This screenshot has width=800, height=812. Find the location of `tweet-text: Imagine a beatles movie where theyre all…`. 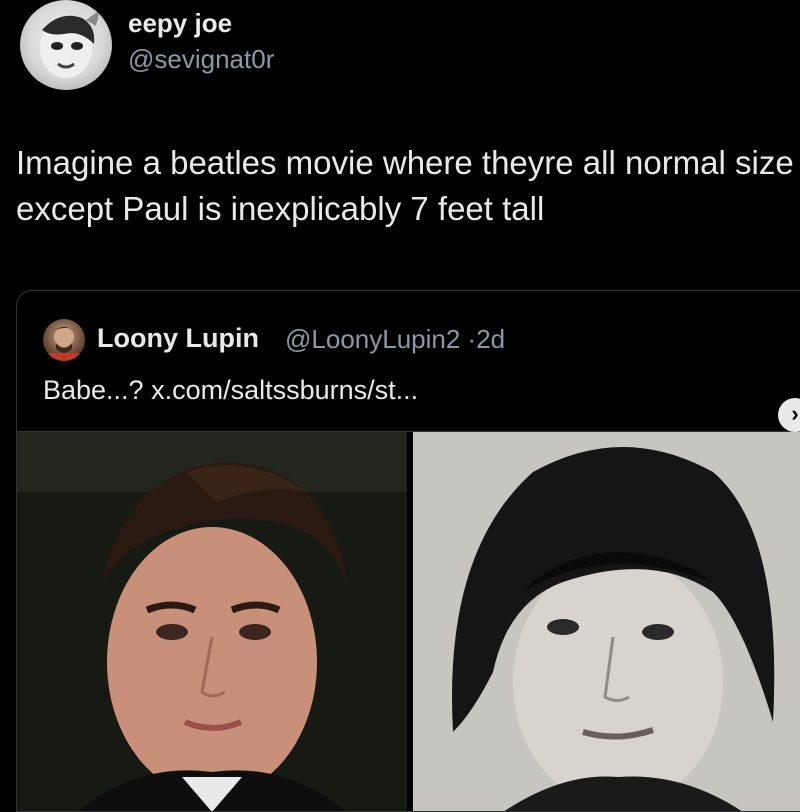

tweet-text: Imagine a beatles movie where theyre all… is located at coordinates (405, 185).